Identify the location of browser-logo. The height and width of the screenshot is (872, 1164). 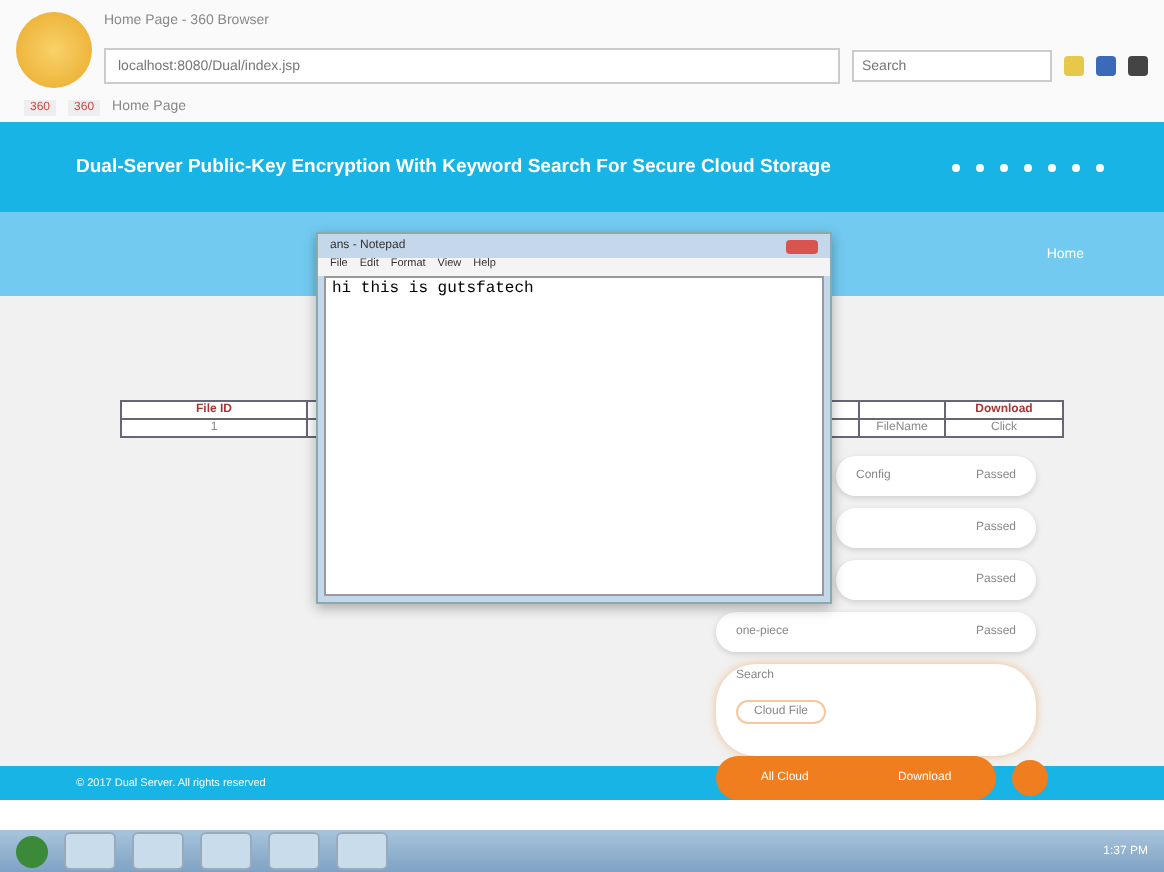
(54, 50).